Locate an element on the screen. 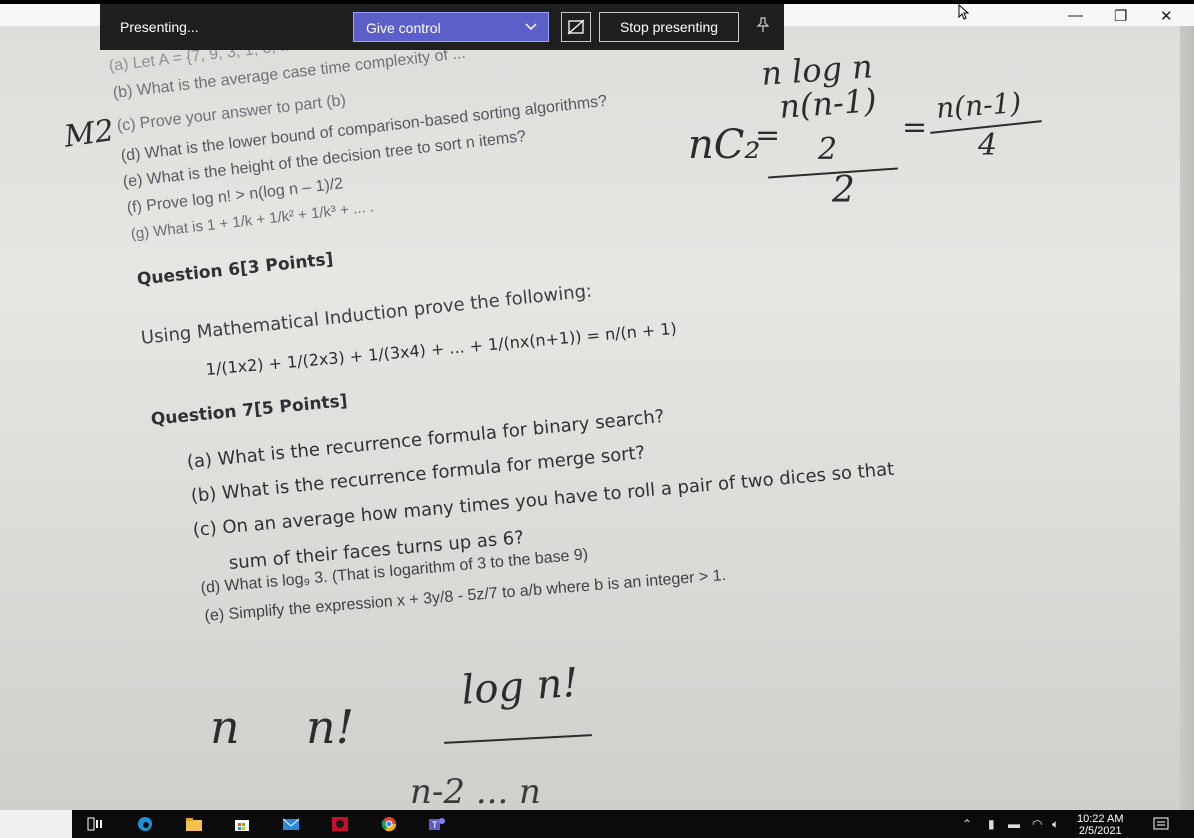  teams-icon: T is located at coordinates (437, 824).